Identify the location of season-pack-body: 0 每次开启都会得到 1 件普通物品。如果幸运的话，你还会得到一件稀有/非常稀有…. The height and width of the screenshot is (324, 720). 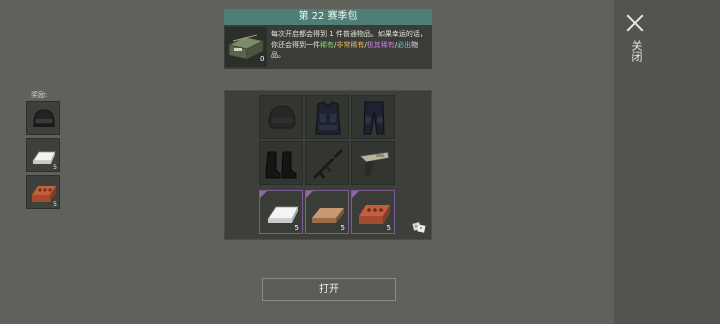
(328, 47).